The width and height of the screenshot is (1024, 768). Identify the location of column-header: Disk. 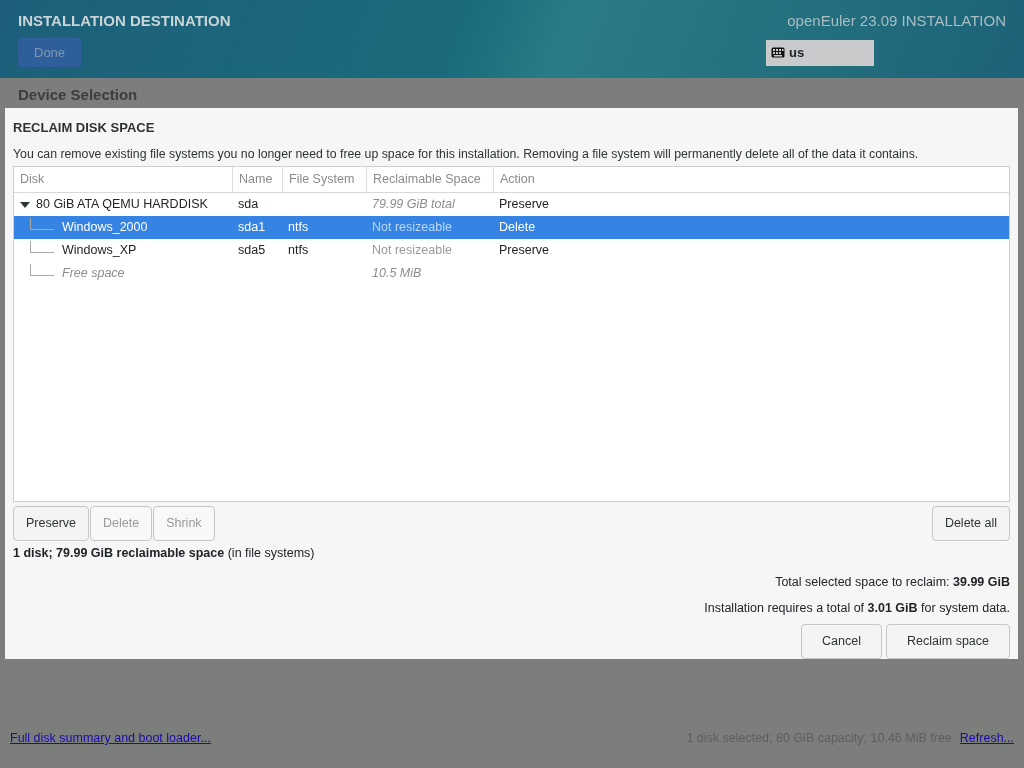
(123, 180).